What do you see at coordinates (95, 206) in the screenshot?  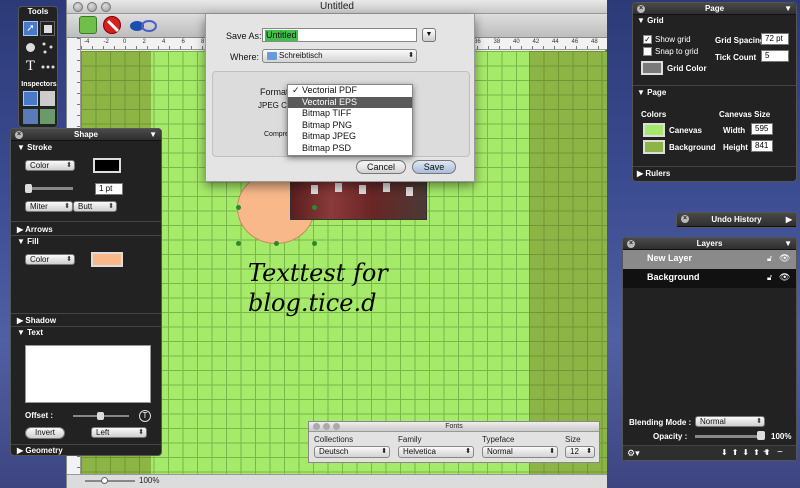 I see `cap-select: Butt` at bounding box center [95, 206].